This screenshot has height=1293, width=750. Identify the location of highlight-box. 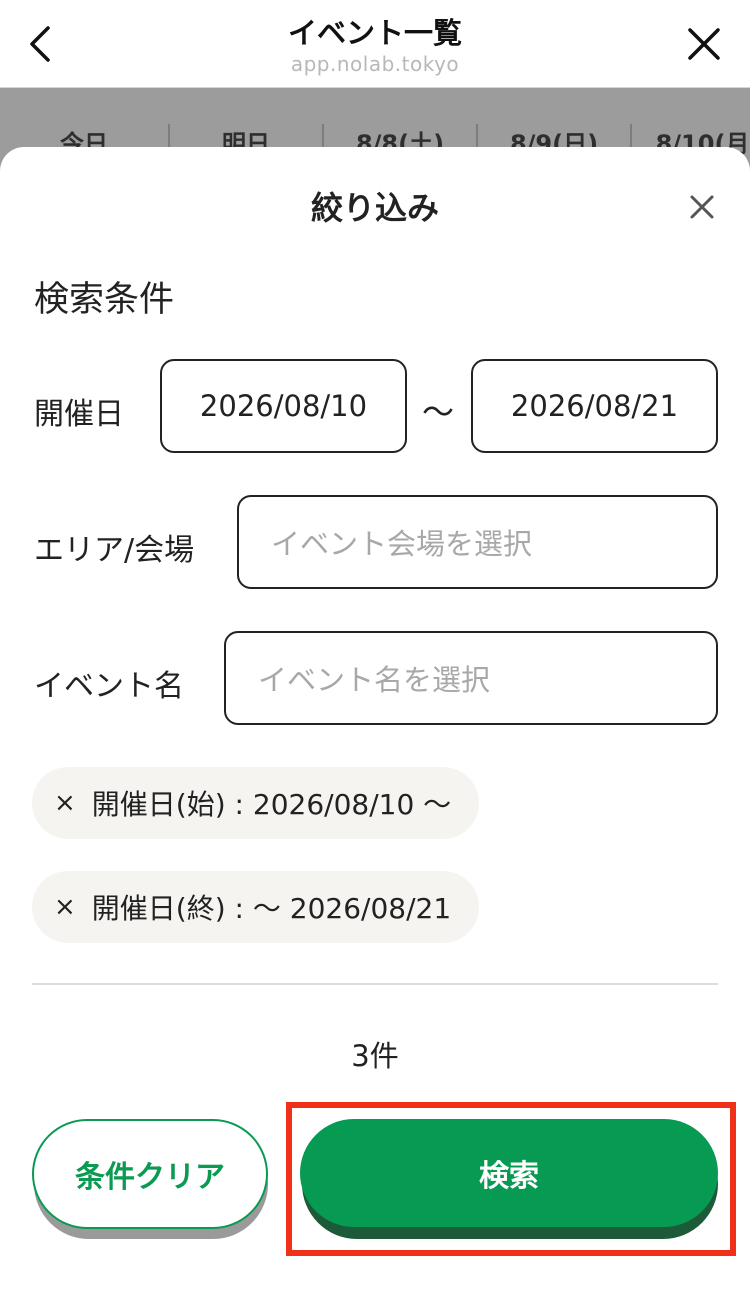
(511, 1179).